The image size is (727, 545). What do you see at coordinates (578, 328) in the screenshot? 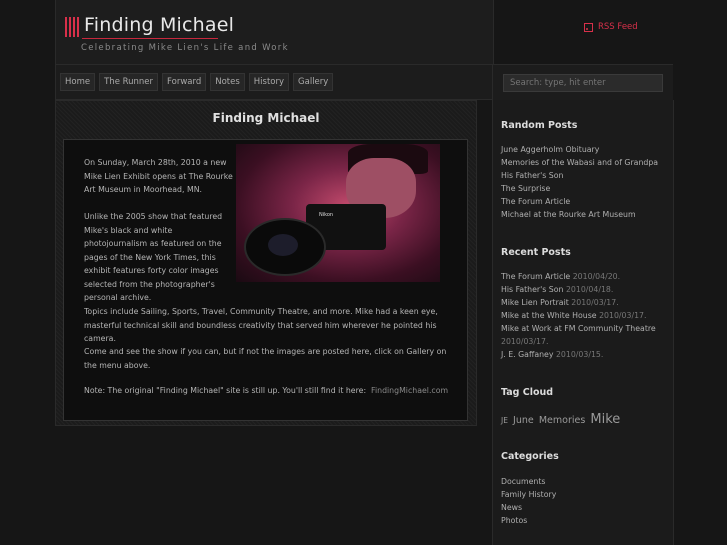
I see `recent-post-title: Mike at Work at FM Community Theatre` at bounding box center [578, 328].